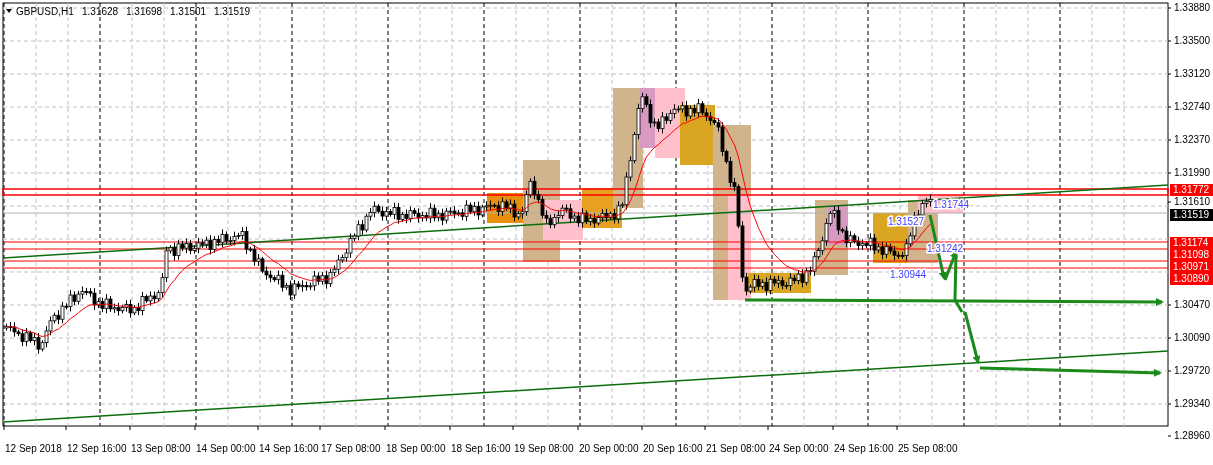 The width and height of the screenshot is (1213, 465). I want to click on time-axis-label: 20 Sep 16:00, so click(673, 448).